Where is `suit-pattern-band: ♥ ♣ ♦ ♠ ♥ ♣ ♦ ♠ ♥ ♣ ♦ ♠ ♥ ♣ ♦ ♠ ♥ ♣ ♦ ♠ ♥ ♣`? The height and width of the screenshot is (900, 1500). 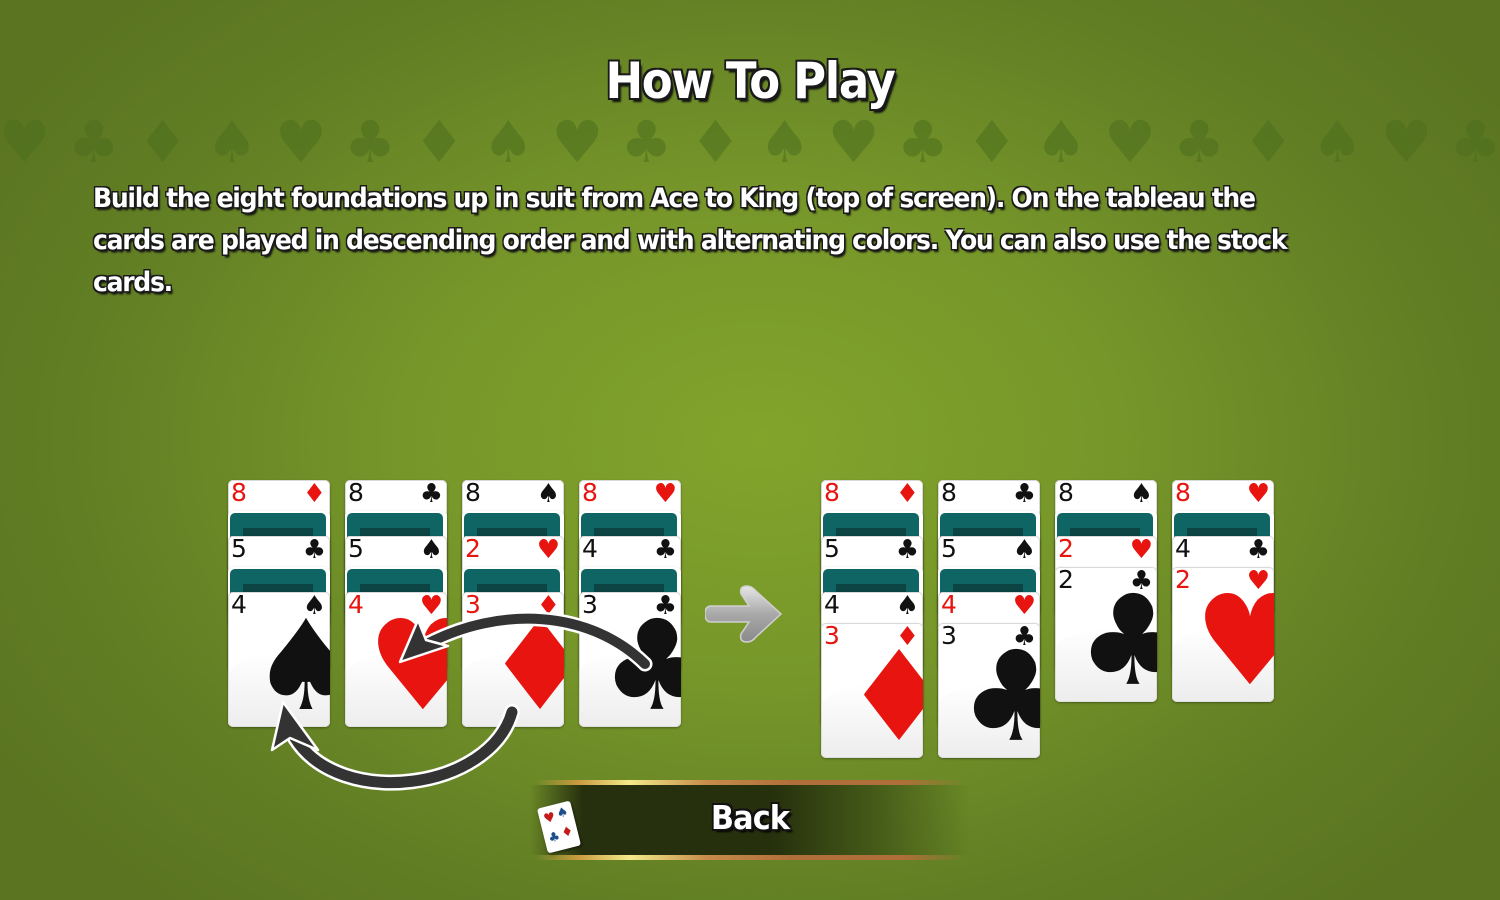 suit-pattern-band: ♥ ♣ ♦ ♠ ♥ ♣ ♦ ♠ ♥ ♣ ♦ ♠ ♥ ♣ ♦ ♠ ♥ ♣ ♦ ♠ ♥ ♣ is located at coordinates (750, 142).